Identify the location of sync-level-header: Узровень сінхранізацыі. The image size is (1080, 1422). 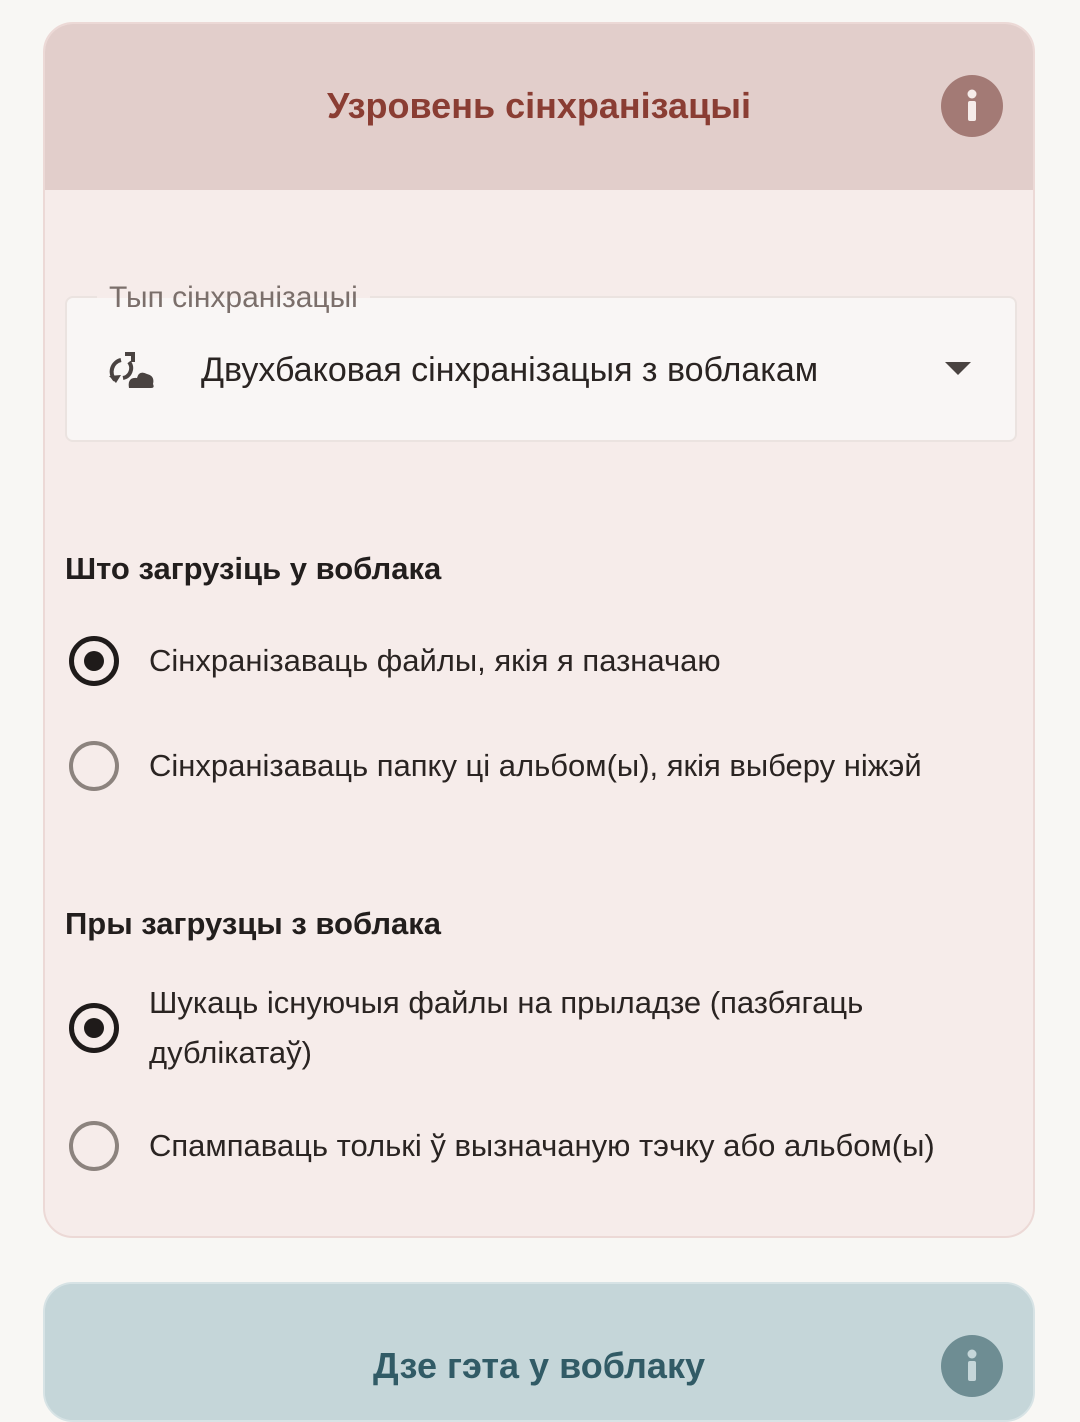
(539, 107).